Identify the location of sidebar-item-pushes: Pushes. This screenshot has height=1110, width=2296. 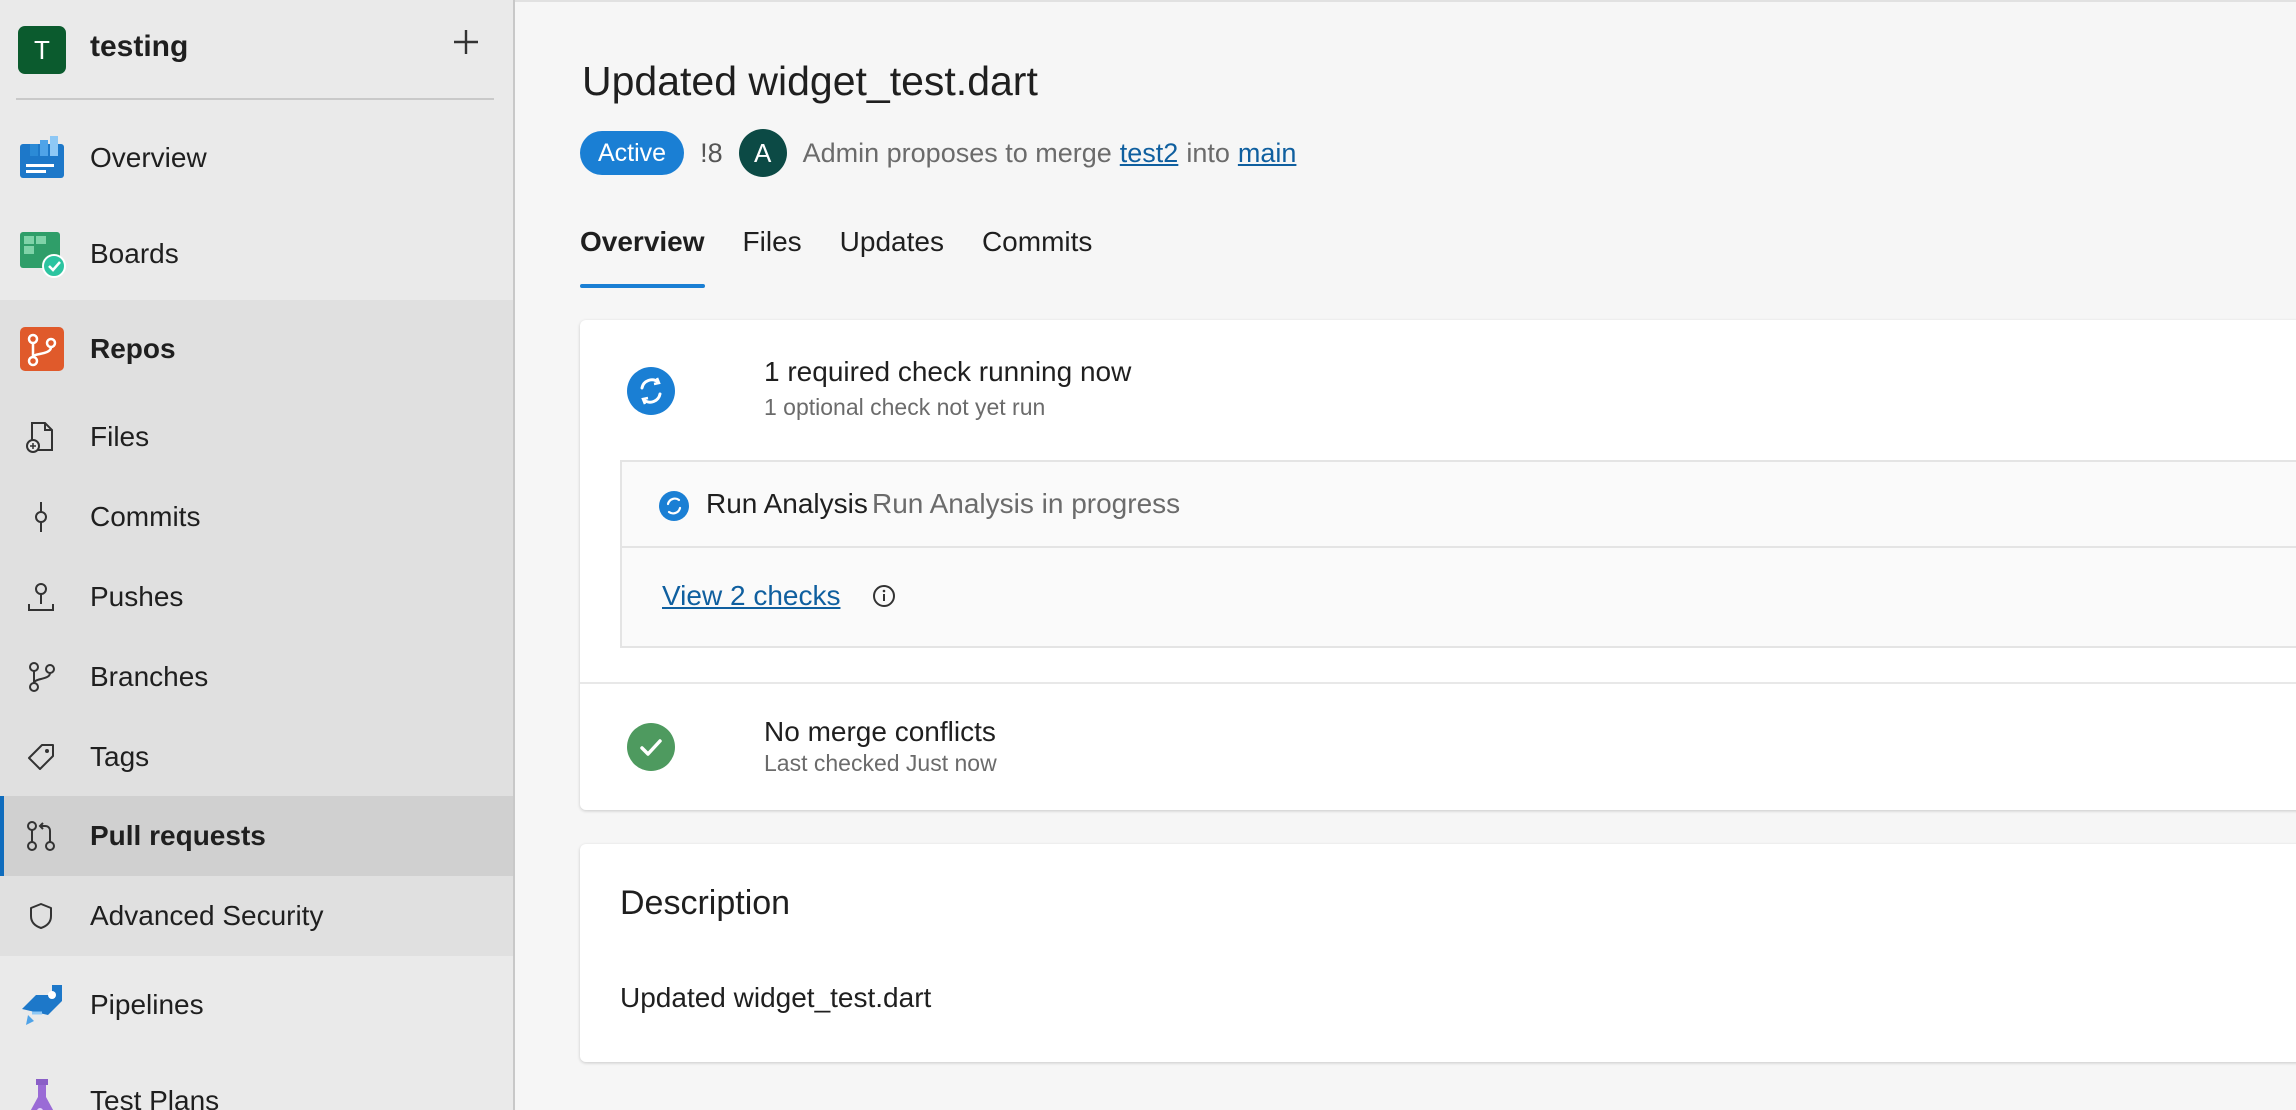
(256, 597).